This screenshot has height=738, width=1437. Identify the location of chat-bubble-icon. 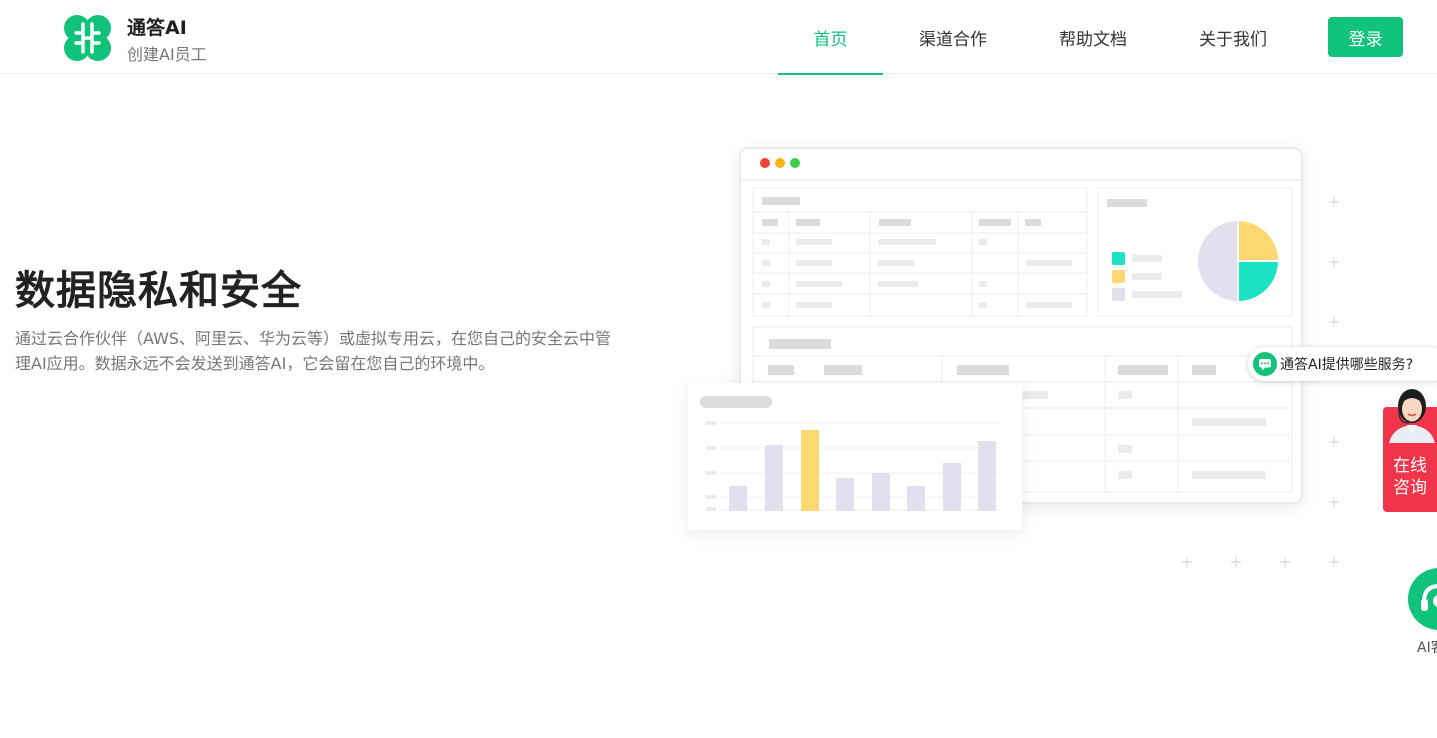
(1265, 364).